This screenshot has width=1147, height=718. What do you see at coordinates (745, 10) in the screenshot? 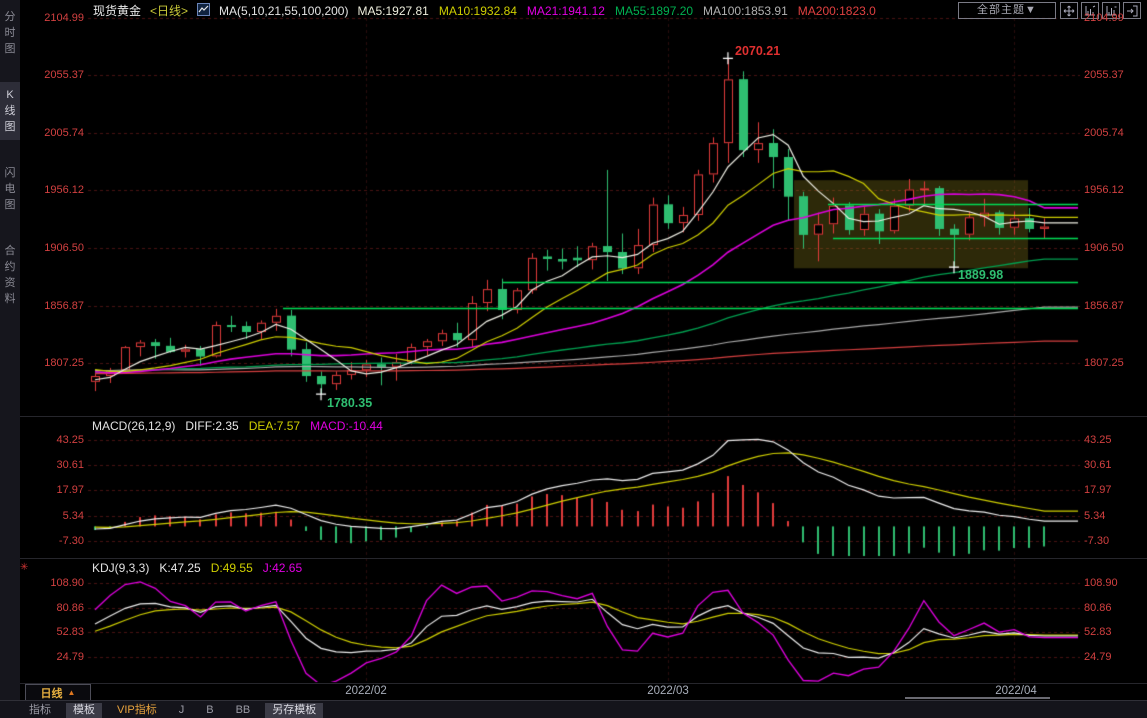
I see `ma-value: MA100:1853.91` at bounding box center [745, 10].